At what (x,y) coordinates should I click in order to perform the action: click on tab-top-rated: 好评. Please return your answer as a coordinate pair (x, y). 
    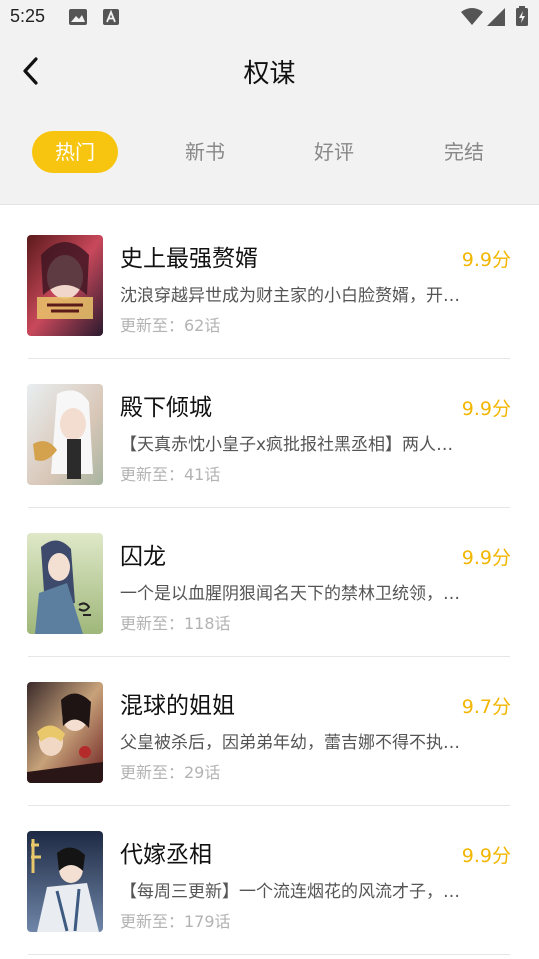
    Looking at the image, I should click on (334, 152).